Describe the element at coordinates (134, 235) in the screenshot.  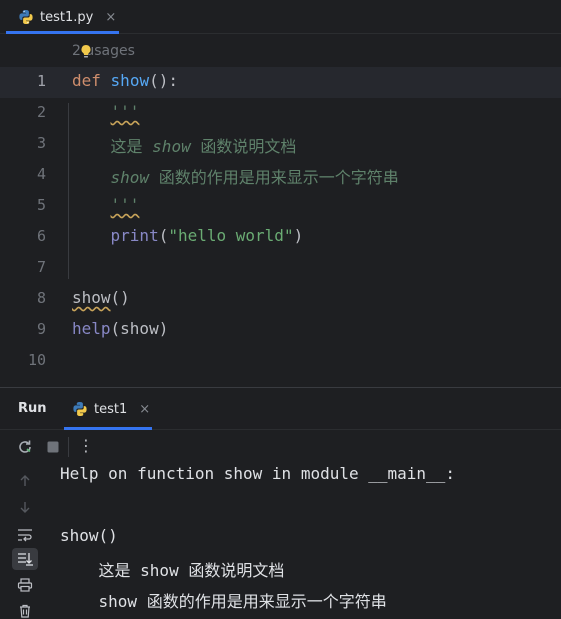
I see `builtin-print: print` at that location.